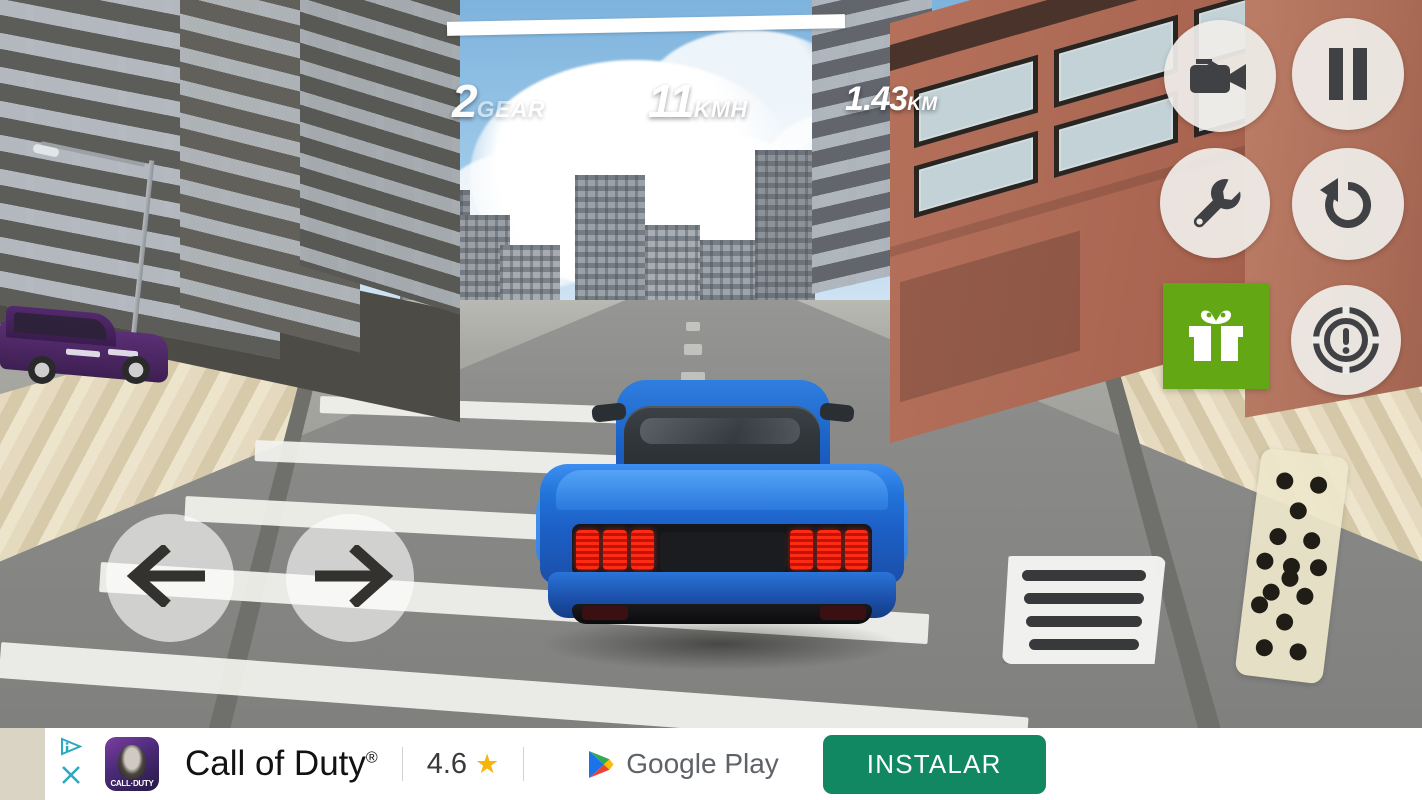 The width and height of the screenshot is (1422, 800). I want to click on rear-windshield, so click(722, 438).